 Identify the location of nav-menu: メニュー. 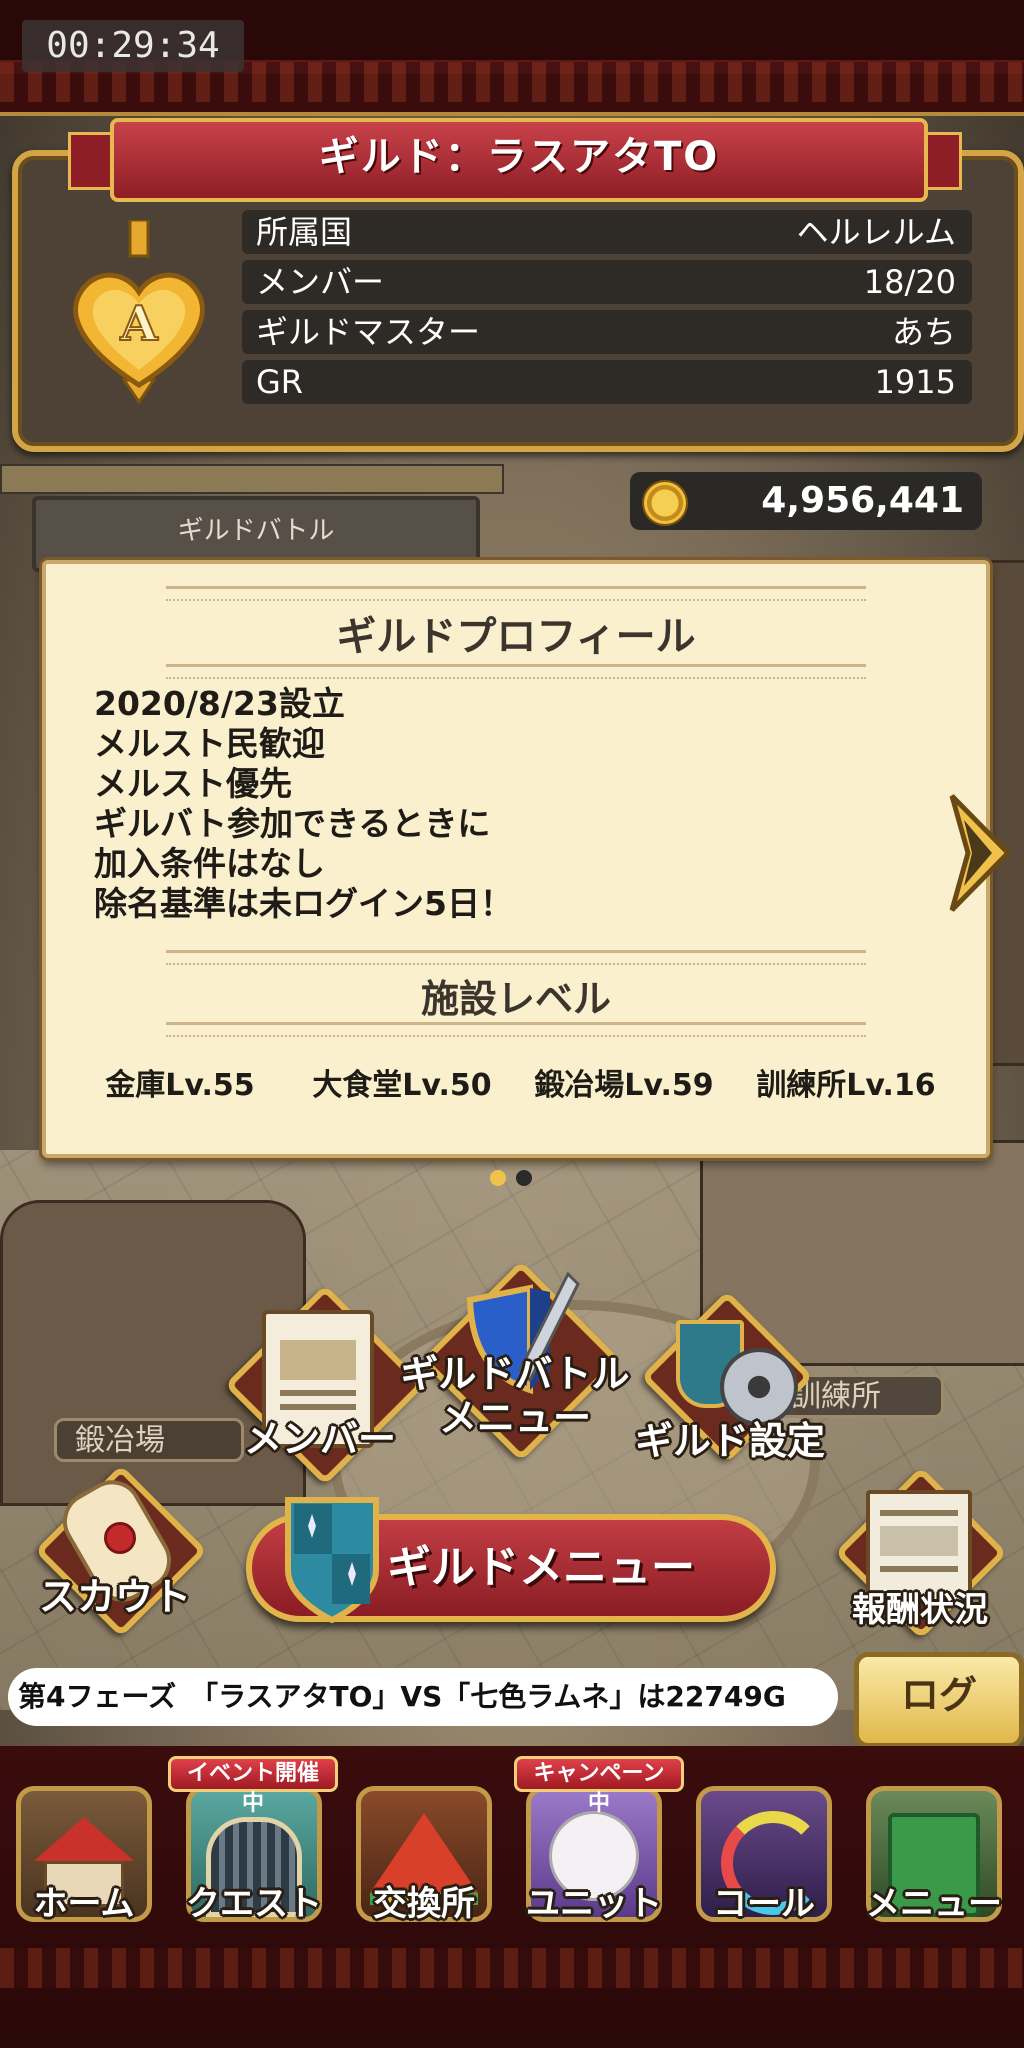
(934, 1851).